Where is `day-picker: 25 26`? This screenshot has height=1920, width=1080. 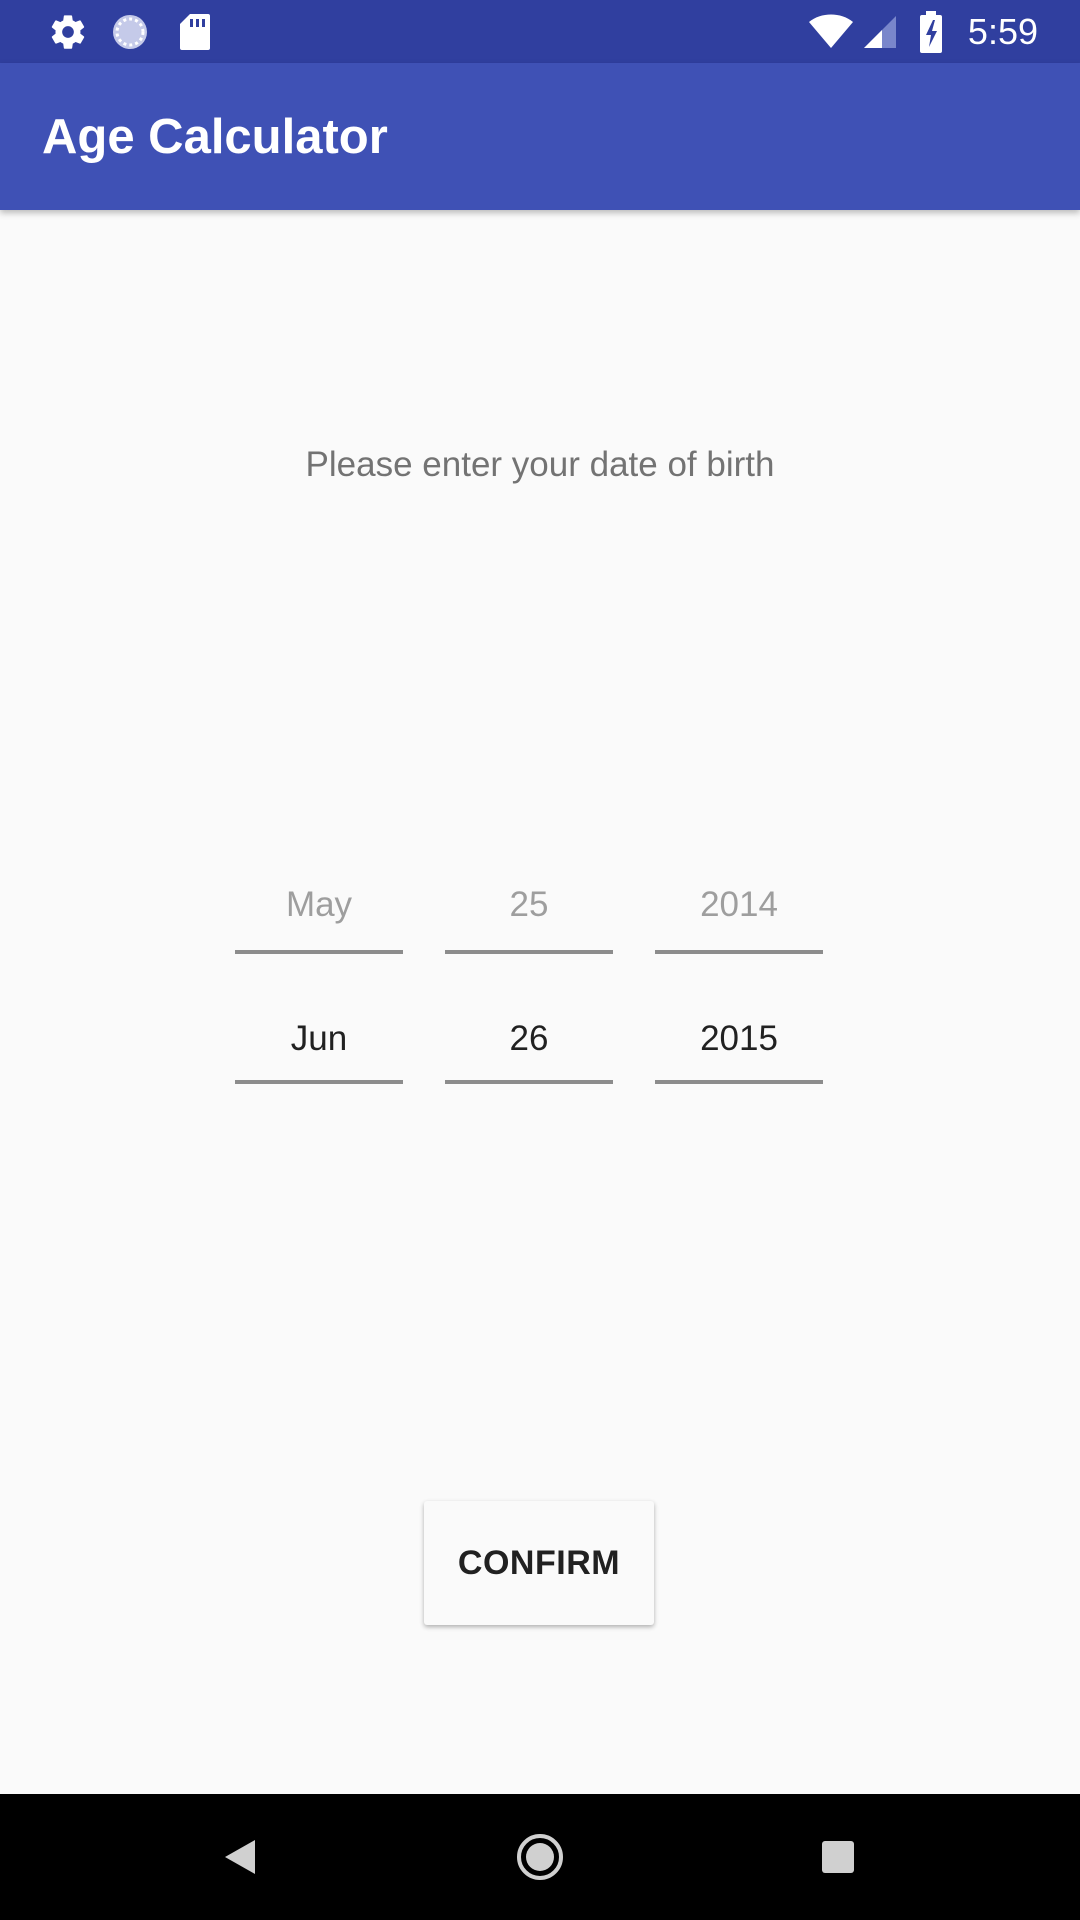
day-picker: 25 26 is located at coordinates (529, 995).